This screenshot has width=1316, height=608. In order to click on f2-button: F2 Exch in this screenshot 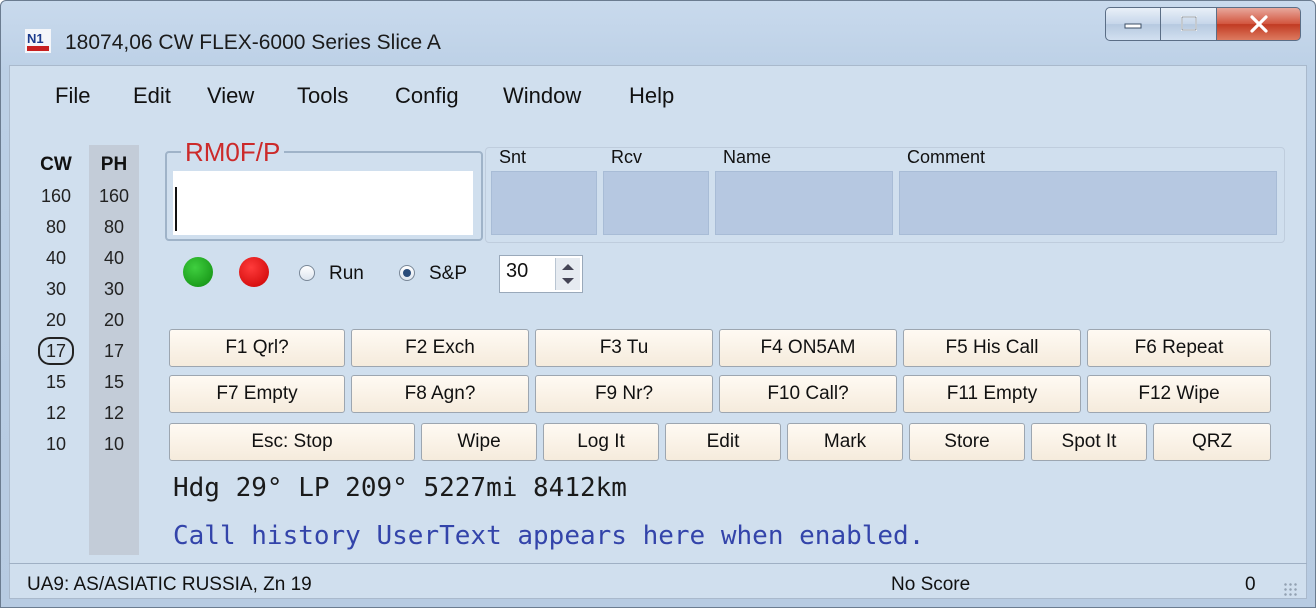, I will do `click(440, 348)`.